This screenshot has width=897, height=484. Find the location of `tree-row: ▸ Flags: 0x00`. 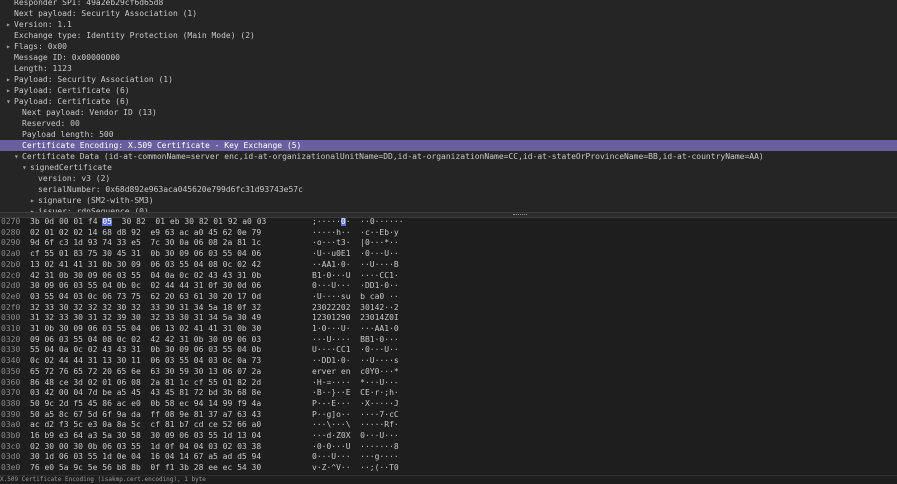

tree-row: ▸ Flags: 0x00 is located at coordinates (448, 46).